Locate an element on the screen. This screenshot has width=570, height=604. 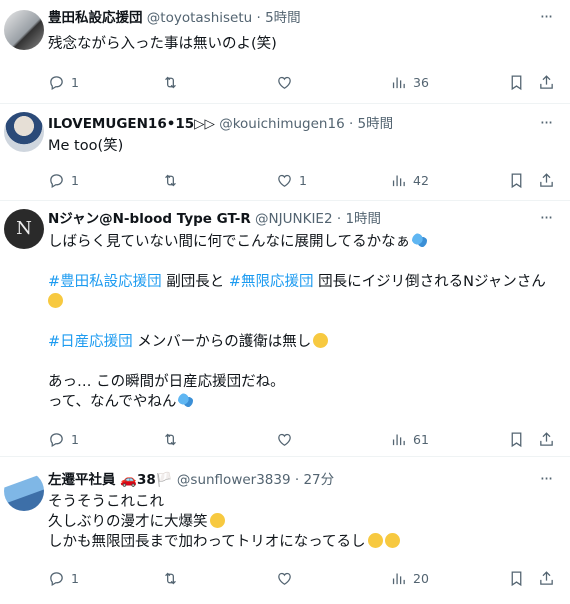
text: しかも無限団長まで加わってトリオになってるし is located at coordinates (207, 542).